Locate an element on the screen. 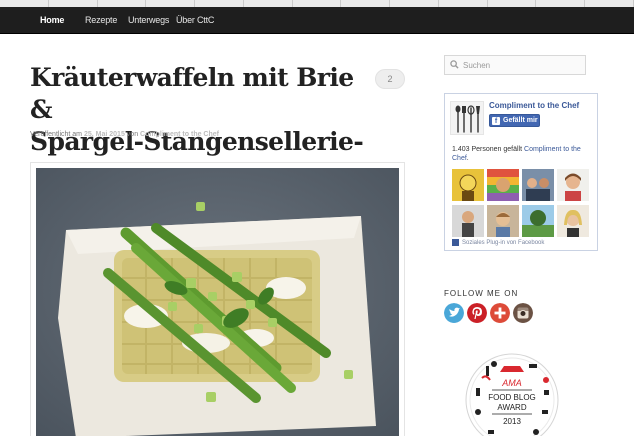  google-plus-icon is located at coordinates (500, 313).